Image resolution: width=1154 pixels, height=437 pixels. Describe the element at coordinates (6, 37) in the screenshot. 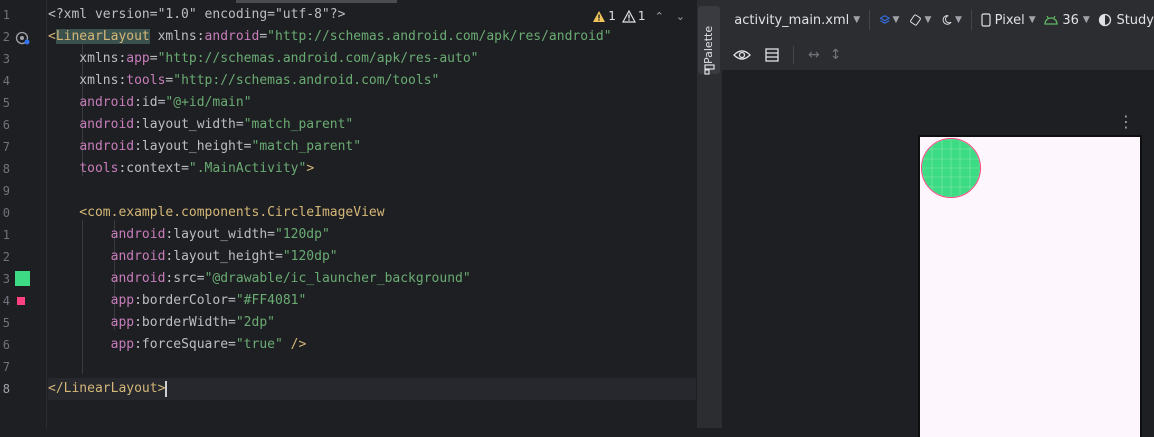

I see `line-number: 2` at that location.